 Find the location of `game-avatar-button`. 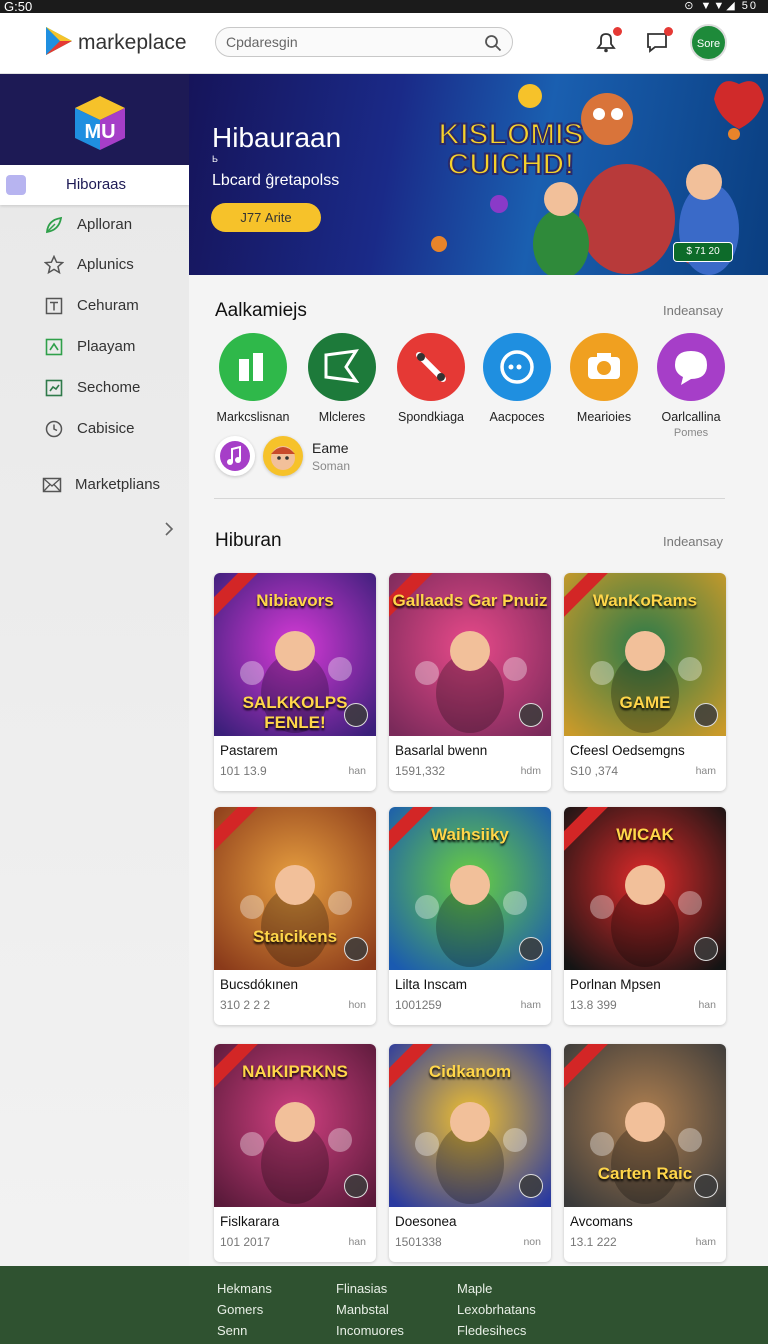

game-avatar-button is located at coordinates (283, 456).